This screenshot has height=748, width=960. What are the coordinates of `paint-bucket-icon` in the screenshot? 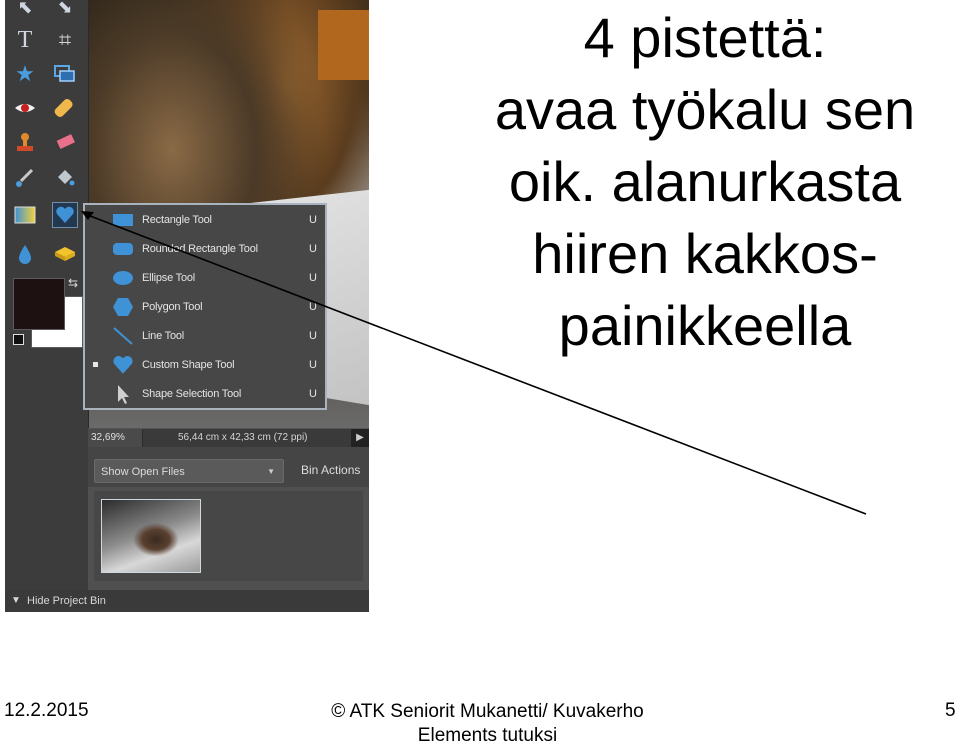 It's located at (65, 178).